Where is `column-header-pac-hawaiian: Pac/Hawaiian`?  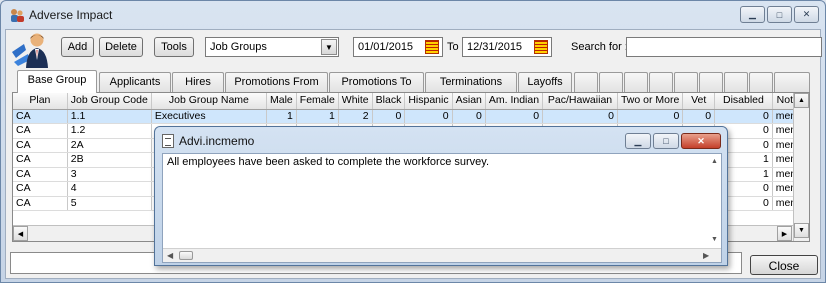 column-header-pac-hawaiian: Pac/Hawaiian is located at coordinates (580, 101).